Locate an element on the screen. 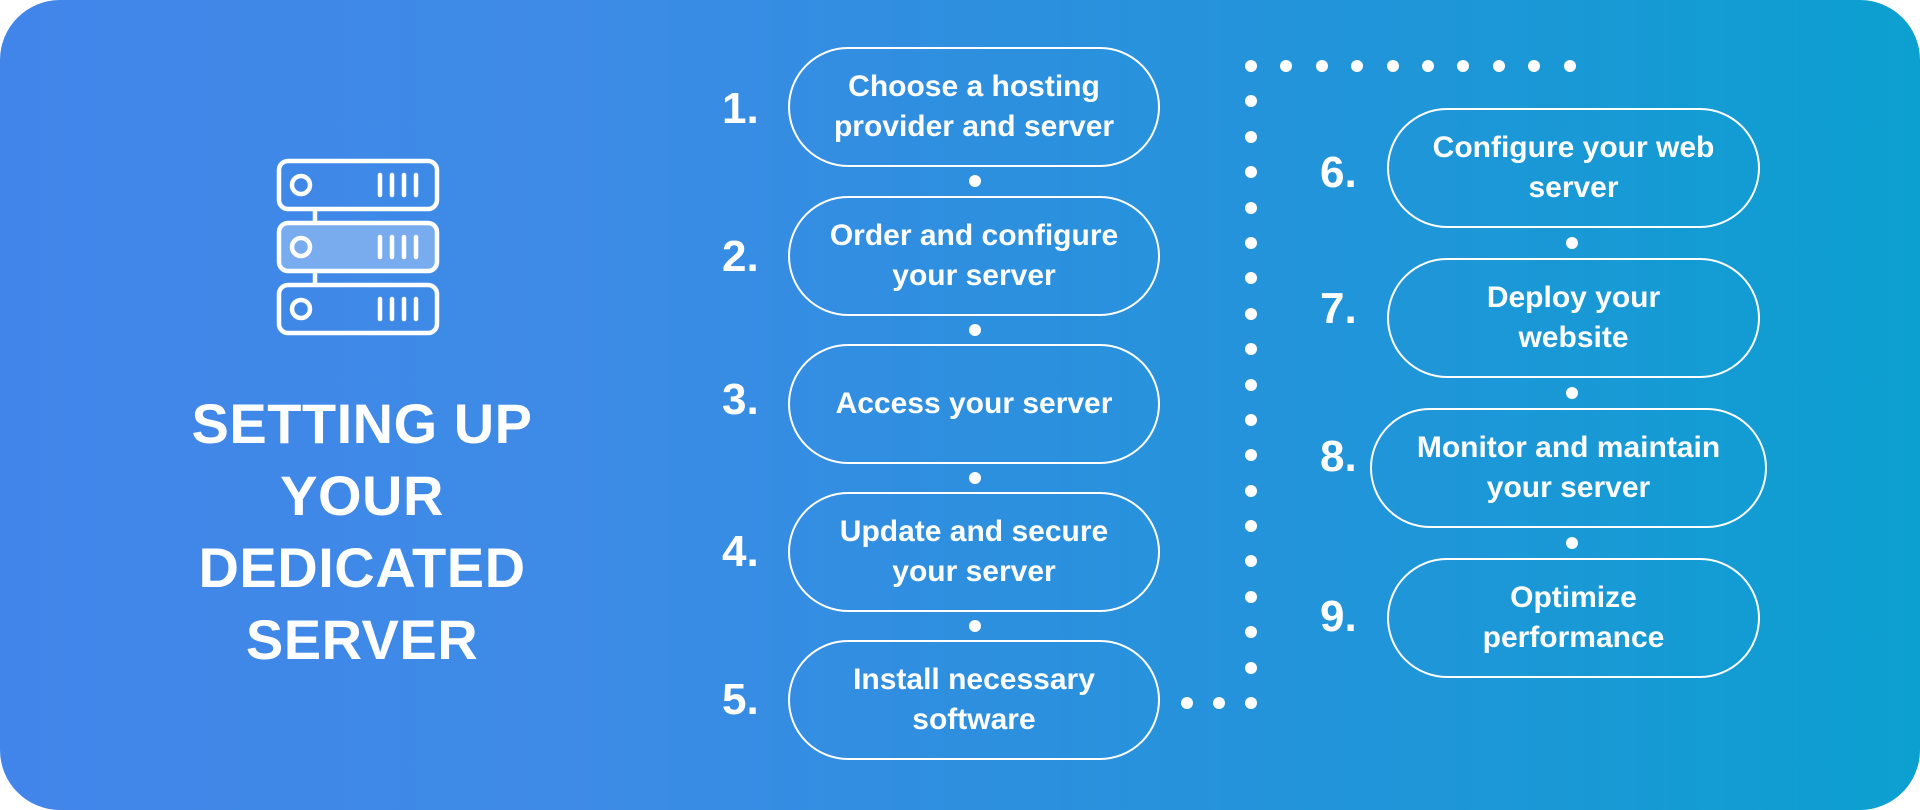 This screenshot has height=810, width=1920. step-number: 4. is located at coordinates (740, 551).